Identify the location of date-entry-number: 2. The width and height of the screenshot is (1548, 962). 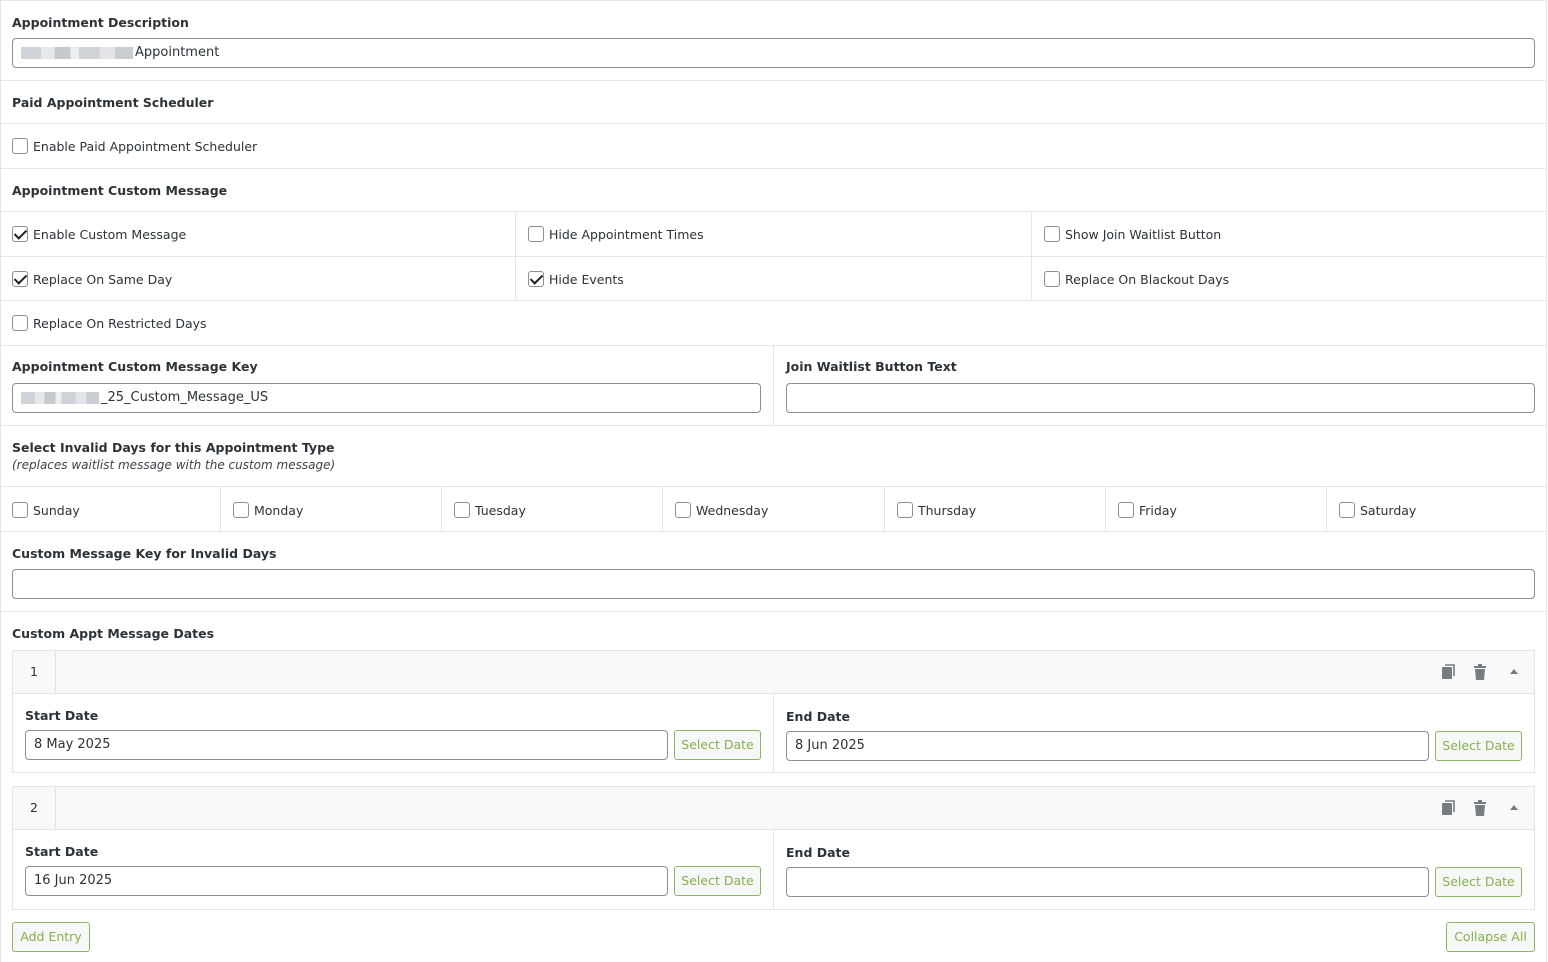
(34, 808).